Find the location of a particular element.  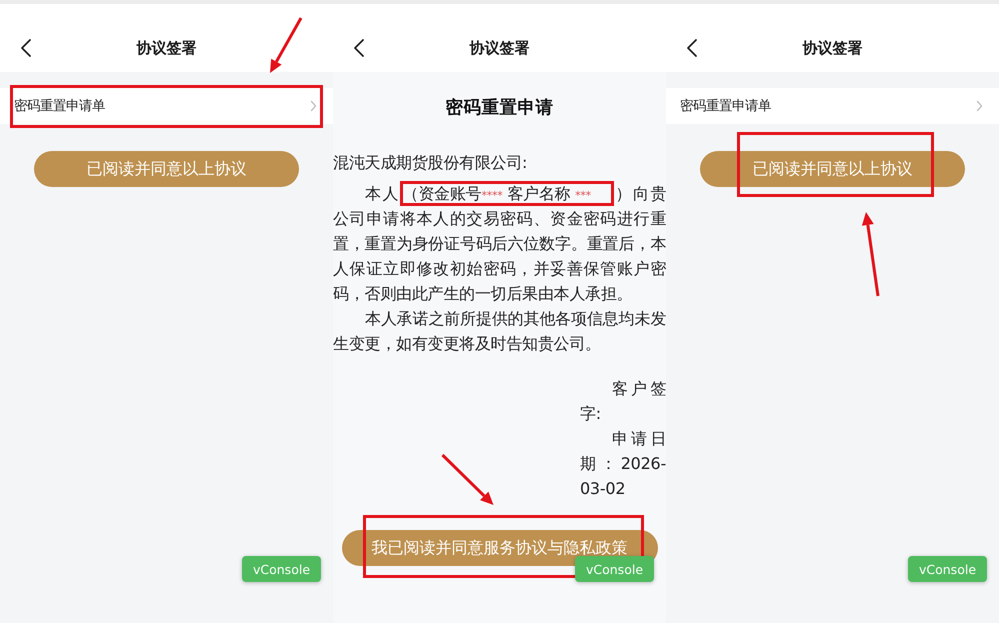

signature-text: 客户签字: is located at coordinates (623, 401).